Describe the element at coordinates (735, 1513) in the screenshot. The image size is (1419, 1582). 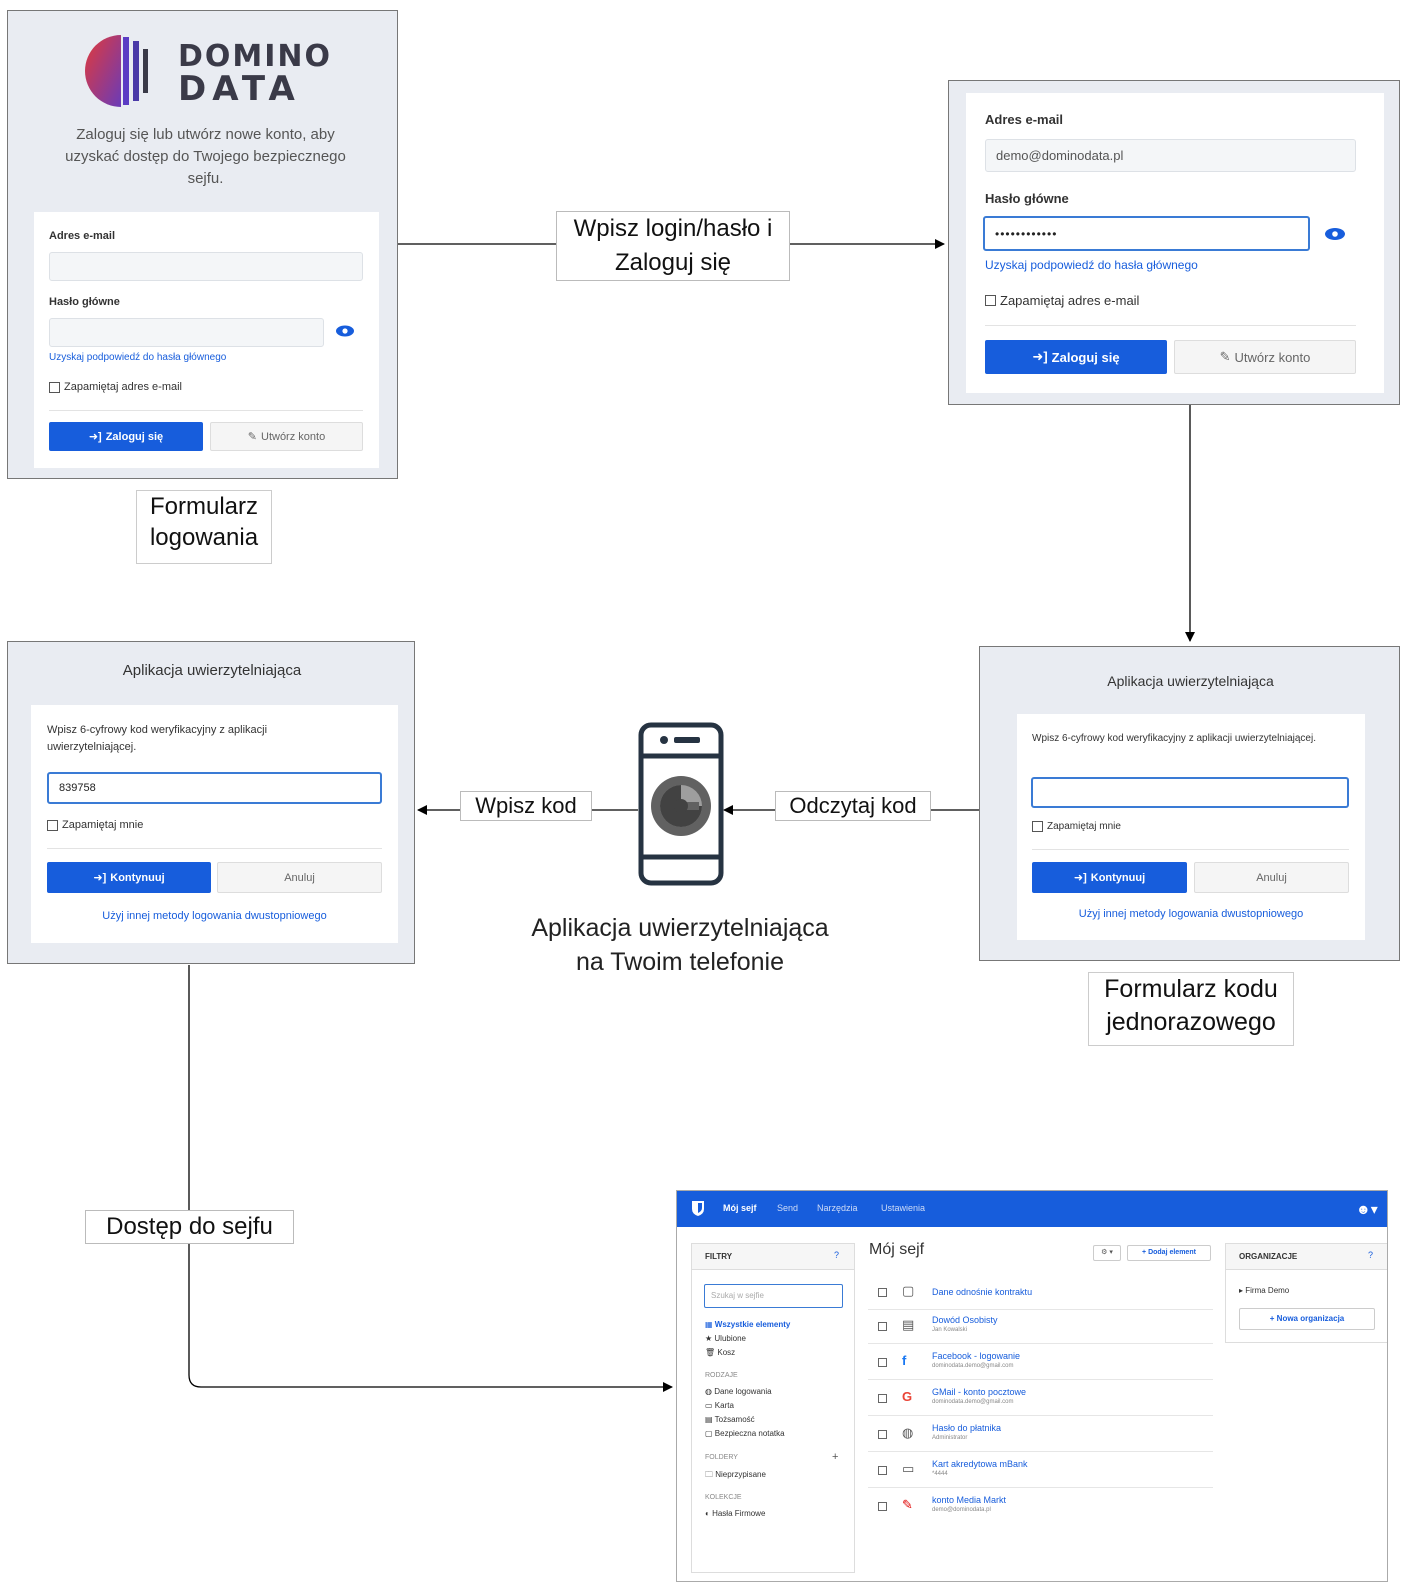
I see `collection-company-passwords: ◐ Hasła Firmowe` at that location.